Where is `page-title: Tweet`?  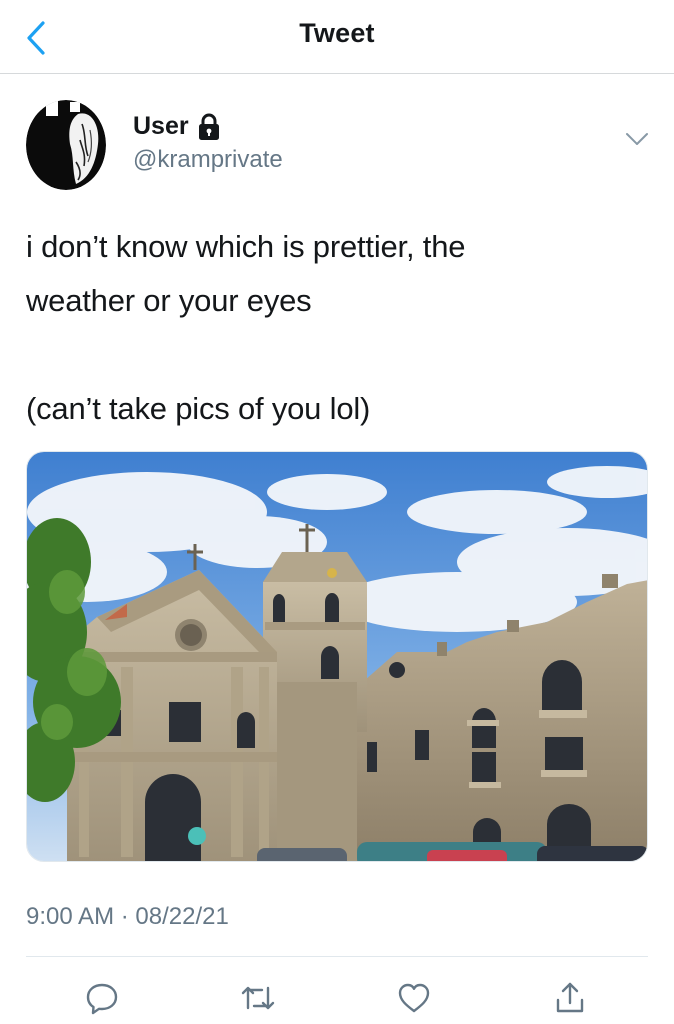 page-title: Tweet is located at coordinates (337, 33).